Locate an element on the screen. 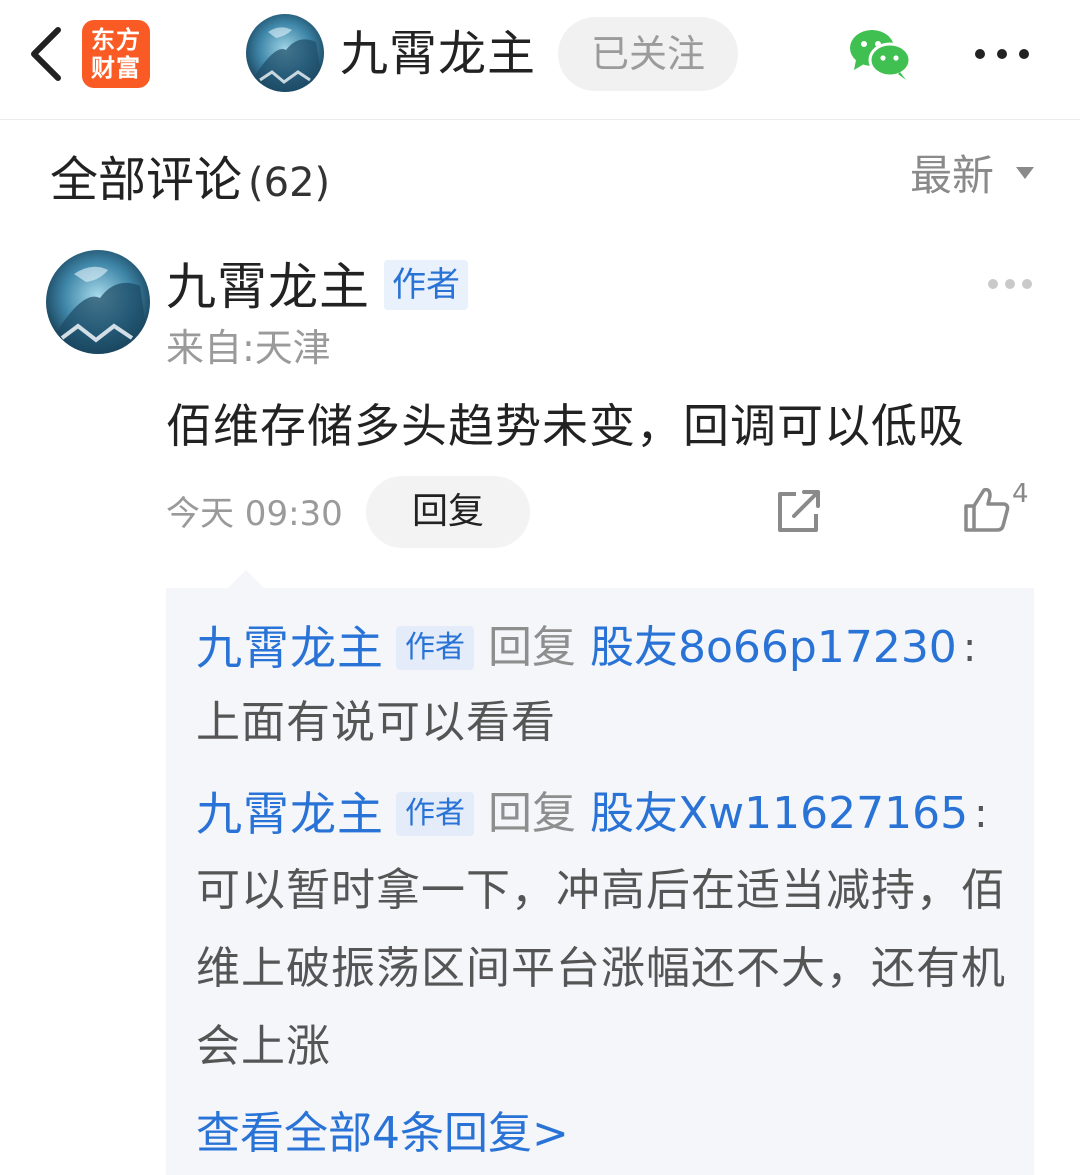  reply-header: 九霄龙主 作者 回复 股友8o66p17230: is located at coordinates (586, 648).